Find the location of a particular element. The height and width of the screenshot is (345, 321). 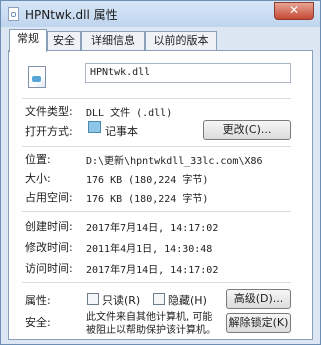

tab-general: 常规 is located at coordinates (28, 40).